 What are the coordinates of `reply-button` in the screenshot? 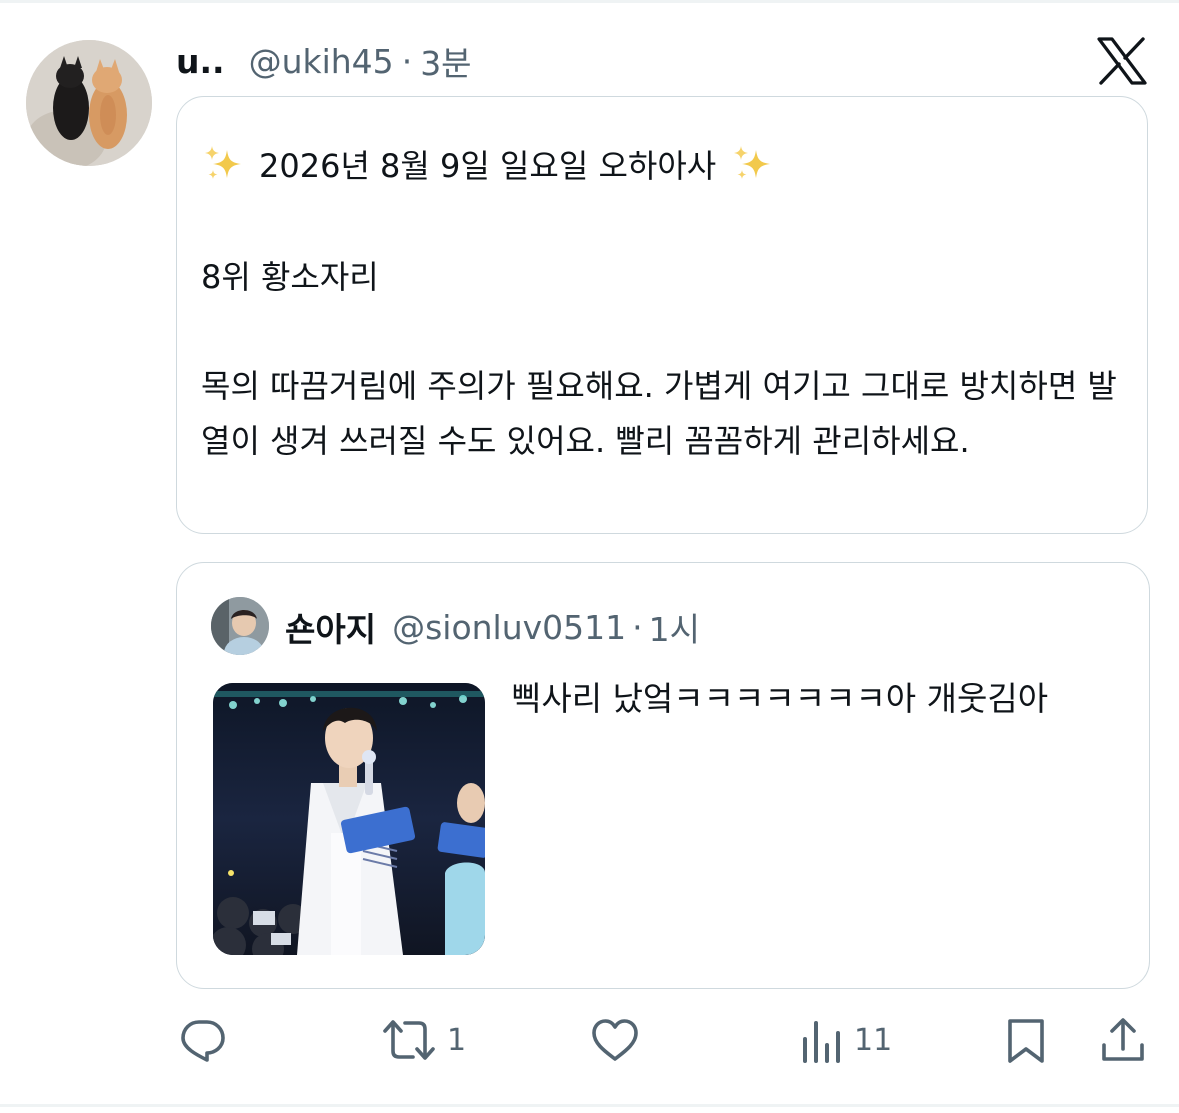 It's located at (208, 1040).